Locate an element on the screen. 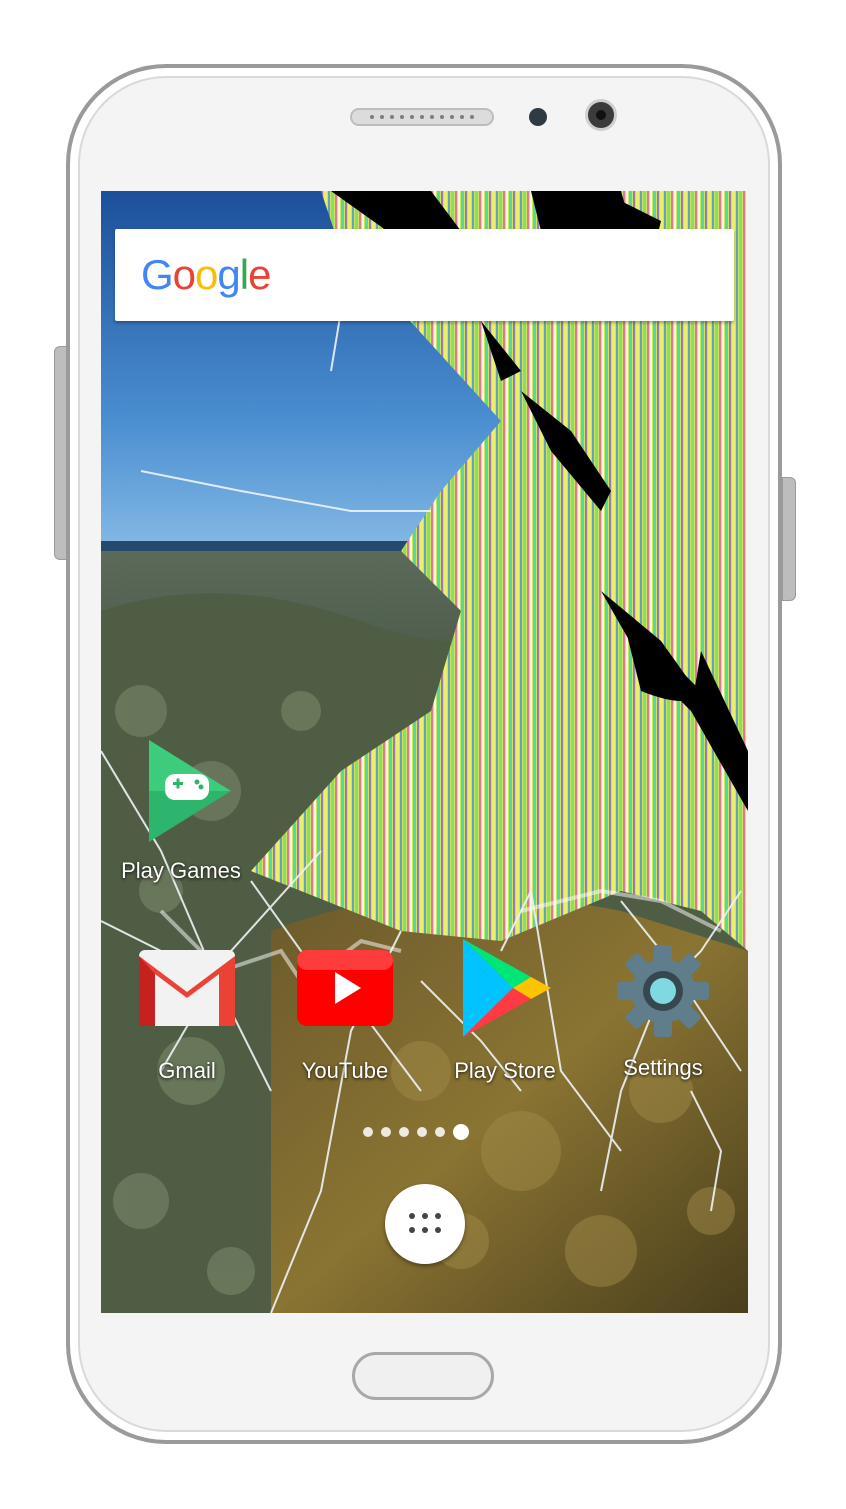  google-logo: Google is located at coordinates (206, 274).